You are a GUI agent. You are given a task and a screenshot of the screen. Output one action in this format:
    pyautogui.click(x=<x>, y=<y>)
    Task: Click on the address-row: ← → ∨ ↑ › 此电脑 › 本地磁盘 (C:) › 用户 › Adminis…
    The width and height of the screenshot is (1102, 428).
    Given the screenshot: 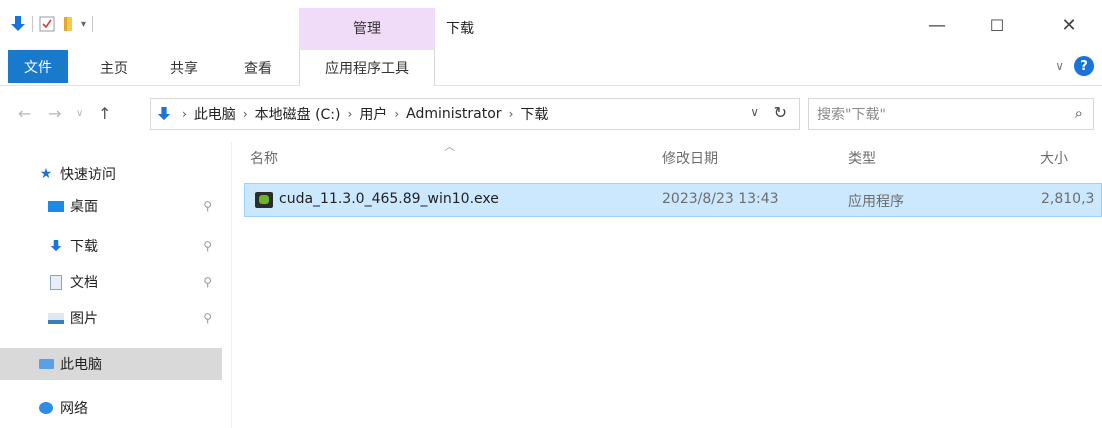 What is the action you would take?
    pyautogui.click(x=551, y=114)
    